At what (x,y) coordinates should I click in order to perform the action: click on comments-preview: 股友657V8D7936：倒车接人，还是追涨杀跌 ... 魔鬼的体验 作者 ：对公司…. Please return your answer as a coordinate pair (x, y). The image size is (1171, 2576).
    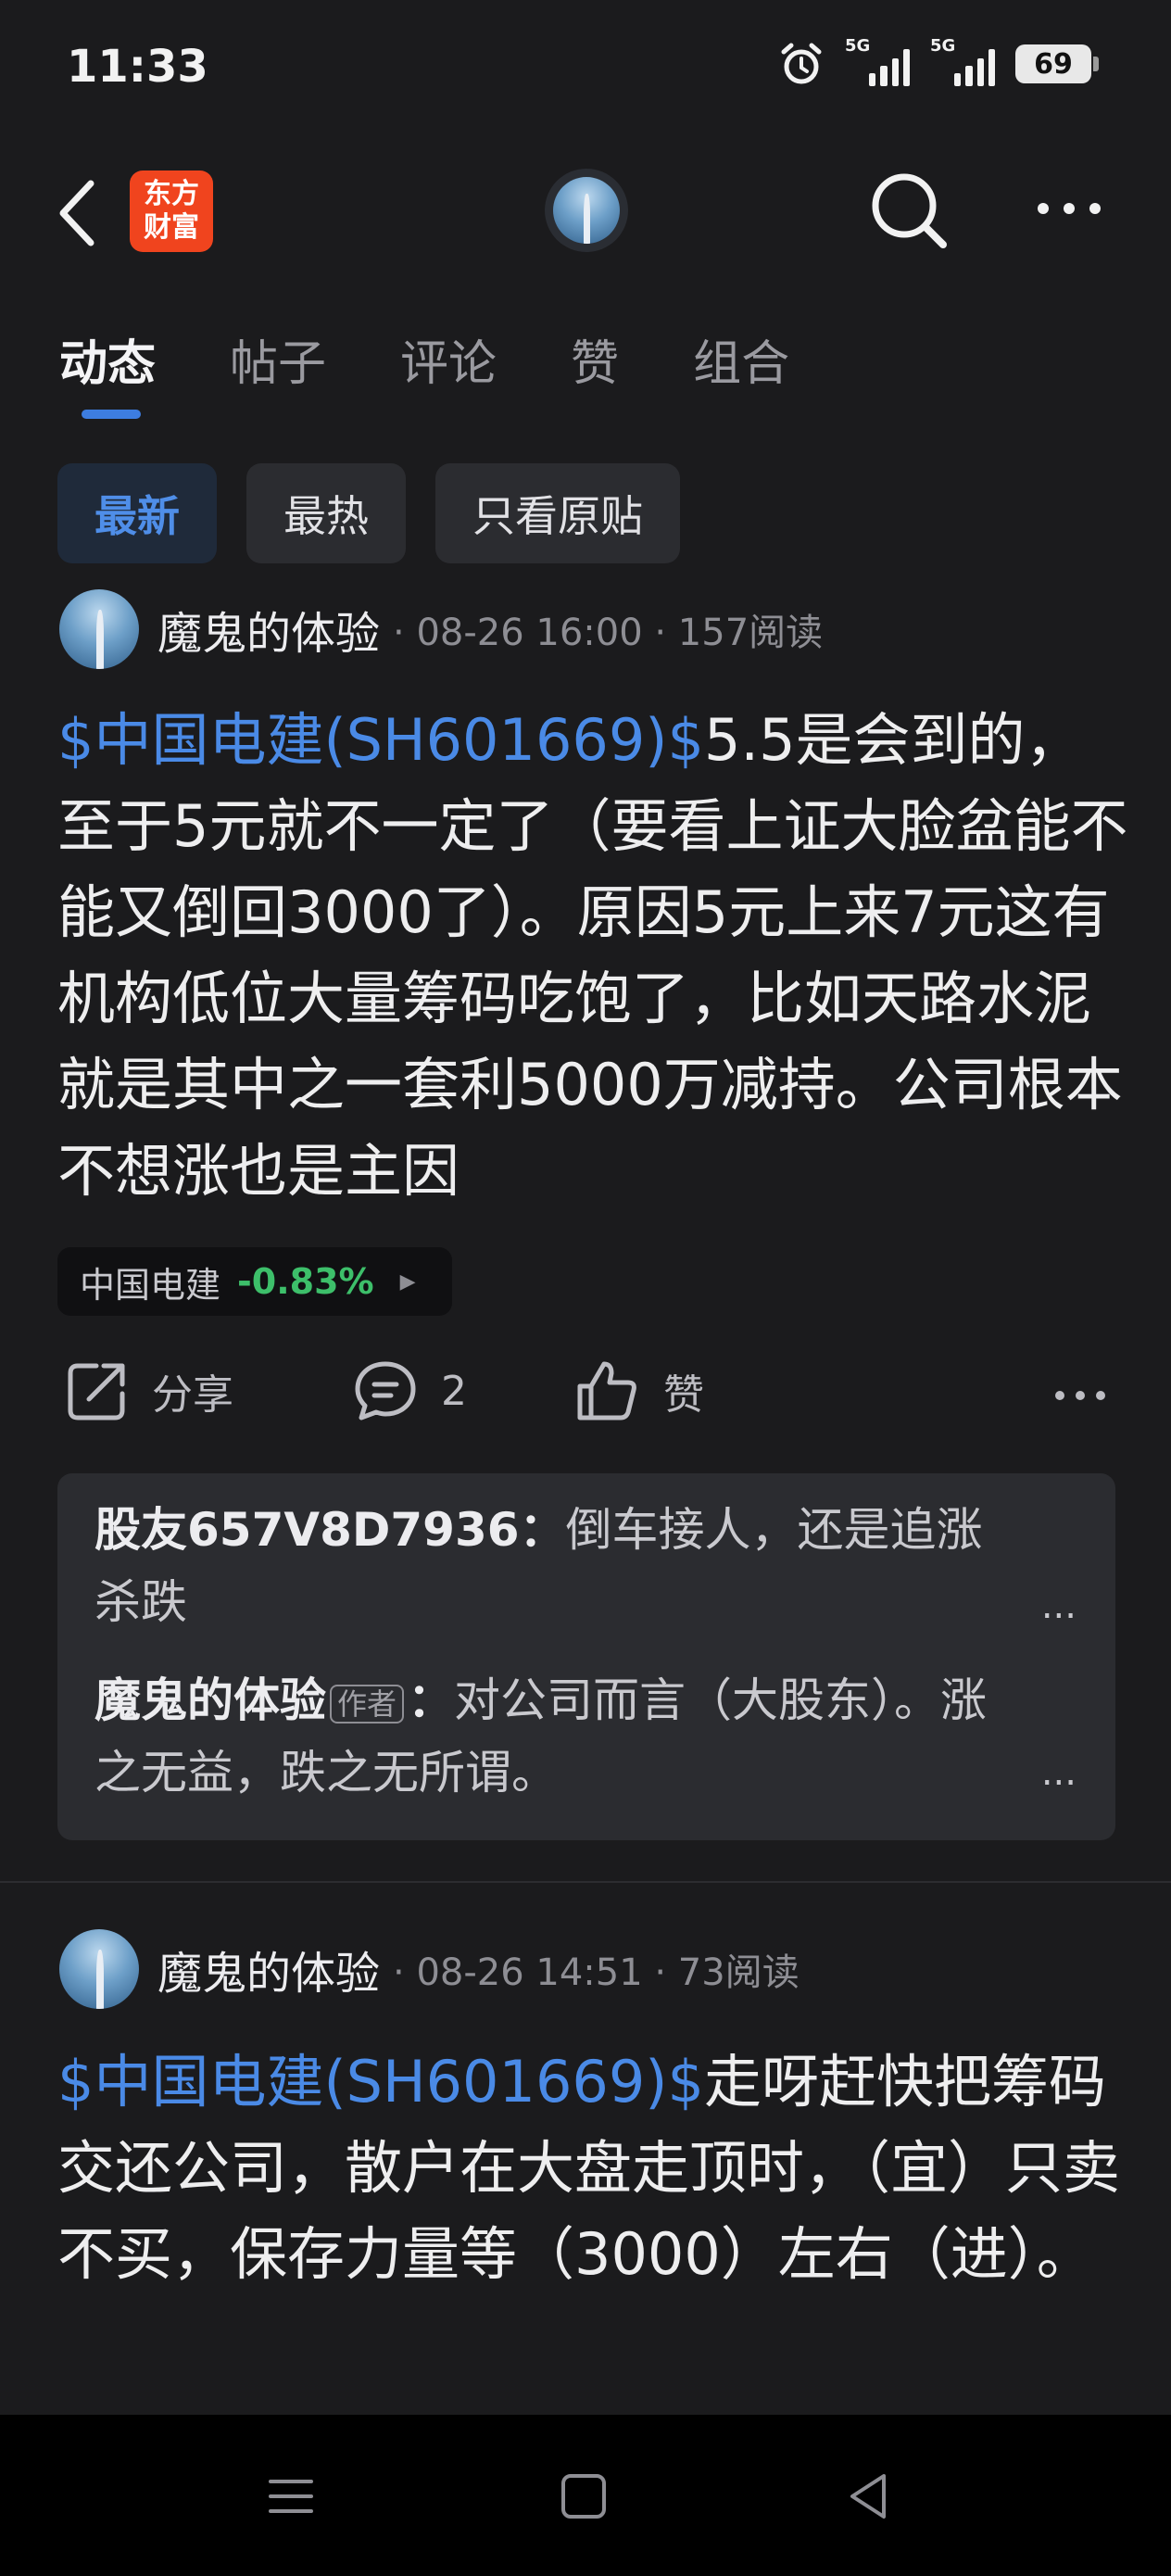
    Looking at the image, I should click on (586, 1656).